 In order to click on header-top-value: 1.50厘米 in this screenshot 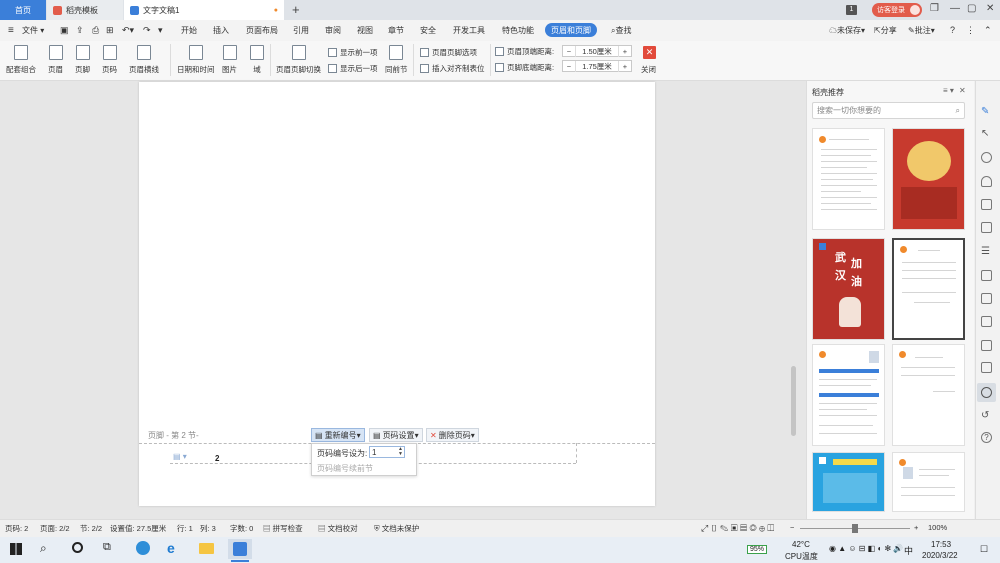, I will do `click(597, 51)`.